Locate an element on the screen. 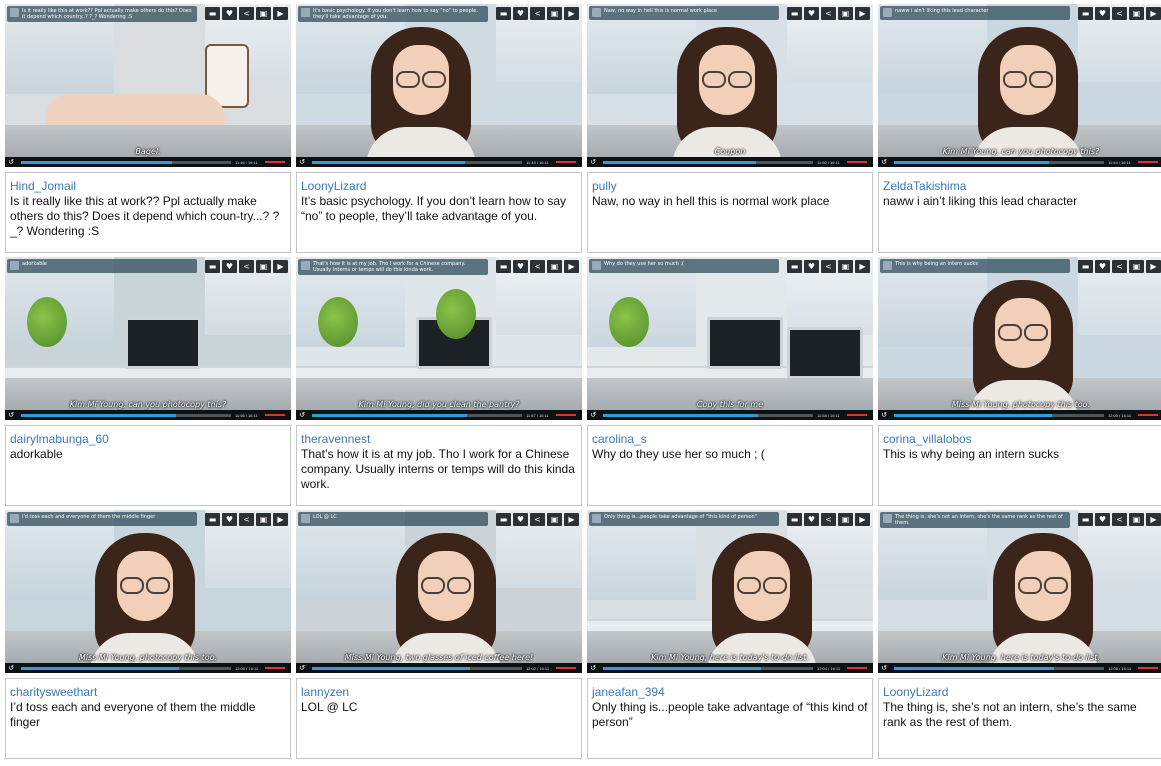 Image resolution: width=1161 pixels, height=766 pixels. username-link: pully is located at coordinates (730, 186).